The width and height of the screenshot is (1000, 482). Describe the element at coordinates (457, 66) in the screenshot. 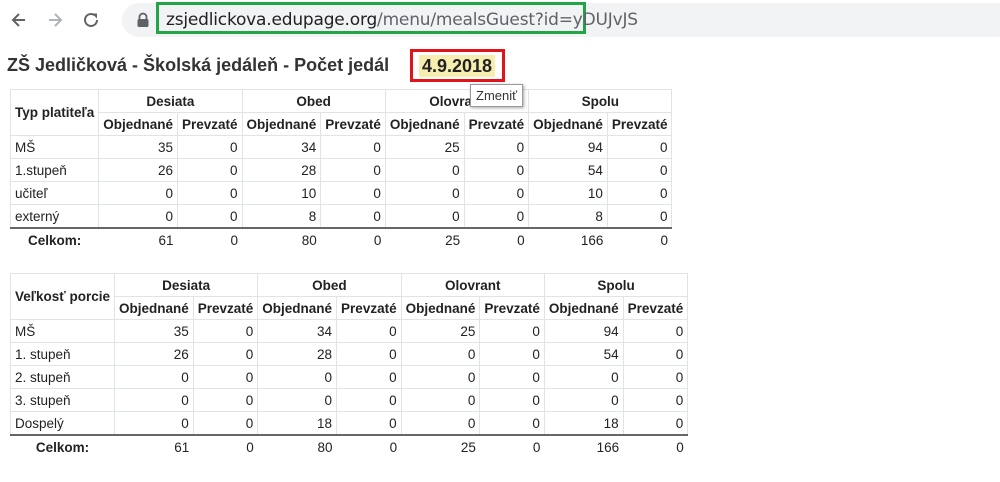

I see `date-selector: 4.9.2018` at that location.